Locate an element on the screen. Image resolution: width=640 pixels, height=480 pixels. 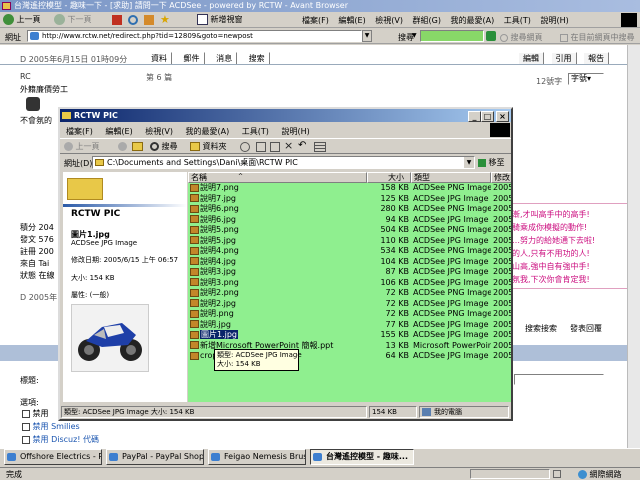
menu-view: 檢視(V) is located at coordinates (389, 20).